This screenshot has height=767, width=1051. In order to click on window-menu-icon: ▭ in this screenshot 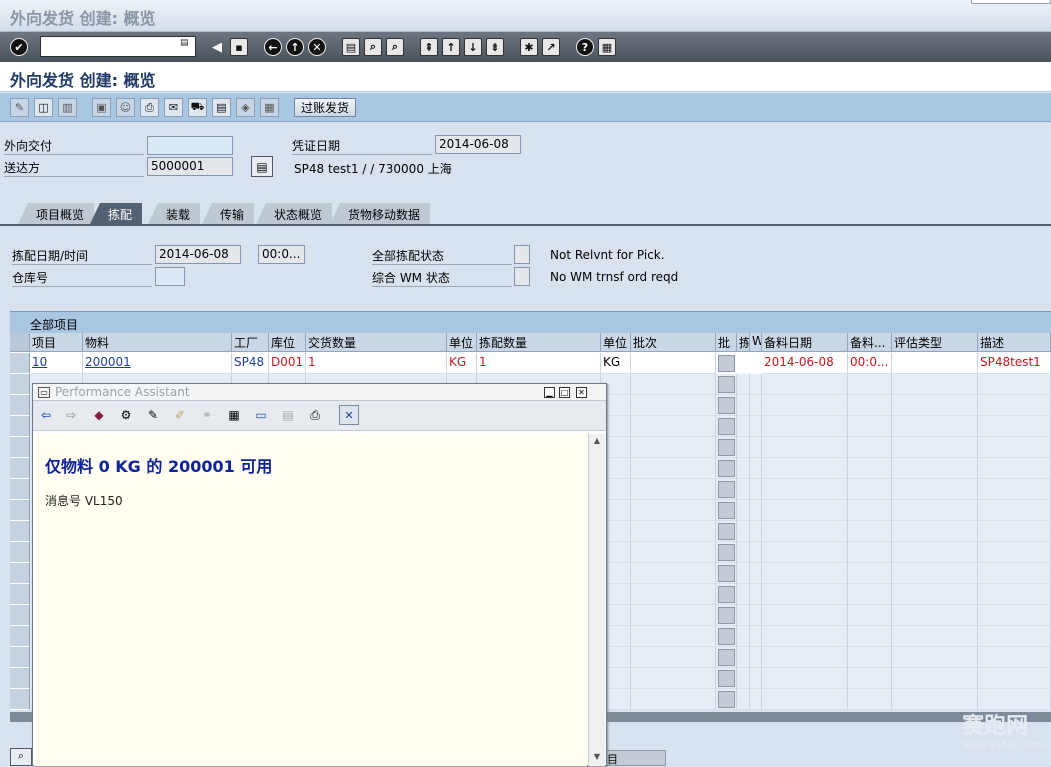, I will do `click(44, 392)`.